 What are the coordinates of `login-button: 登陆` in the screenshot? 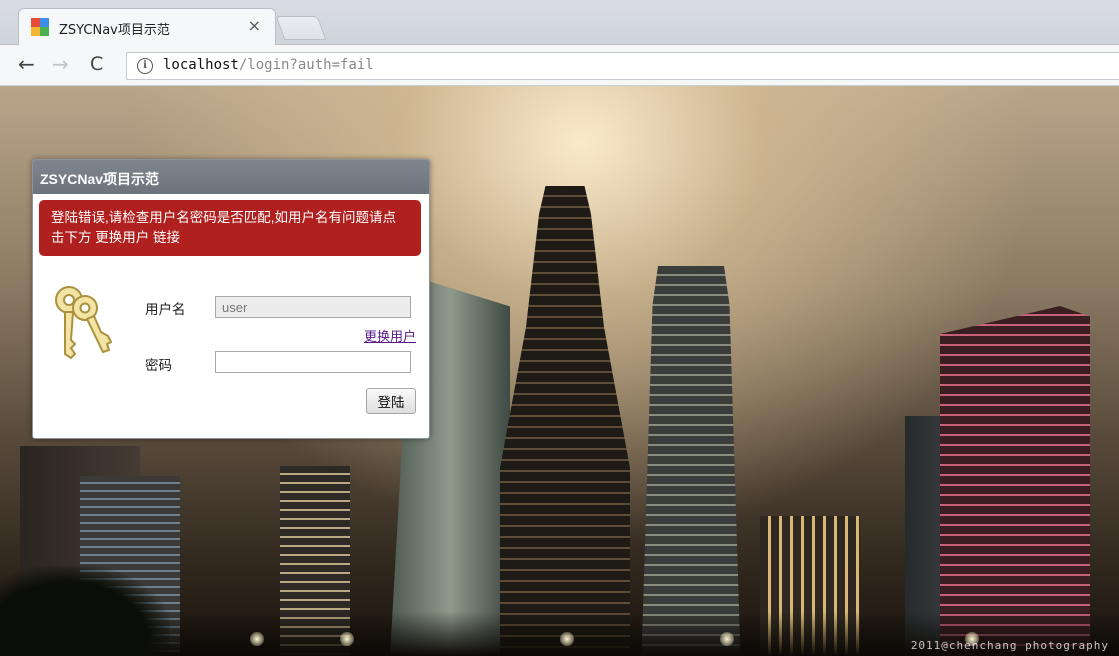 It's located at (391, 401).